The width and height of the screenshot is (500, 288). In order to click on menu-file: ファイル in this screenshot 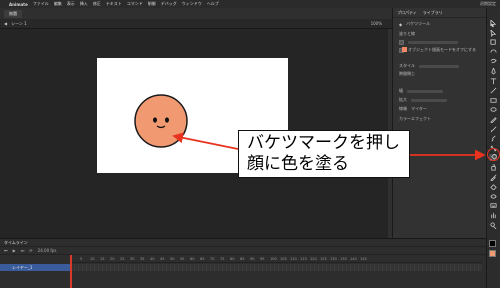, I will do `click(41, 4)`.